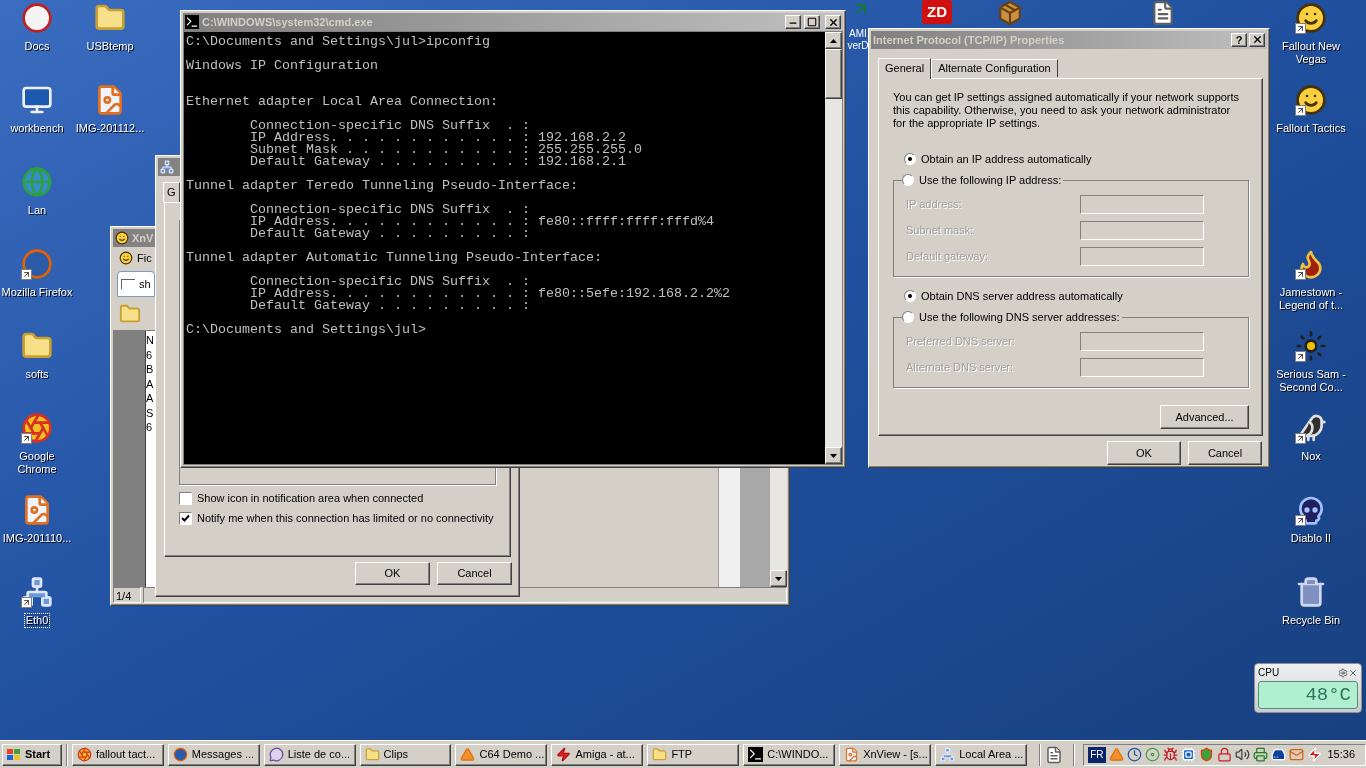  Describe the element at coordinates (1311, 592) in the screenshot. I see `trash-icon` at that location.